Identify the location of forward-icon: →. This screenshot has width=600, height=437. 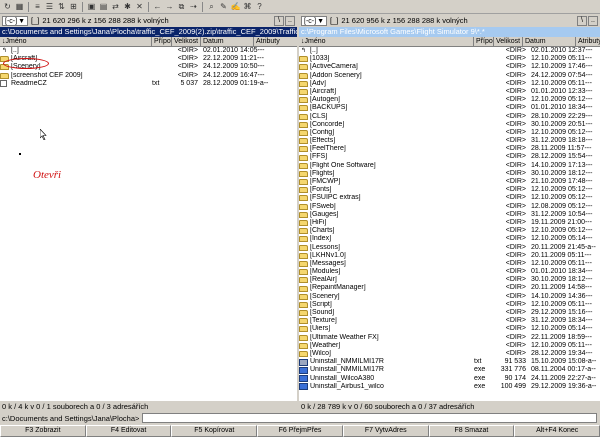
(169, 6).